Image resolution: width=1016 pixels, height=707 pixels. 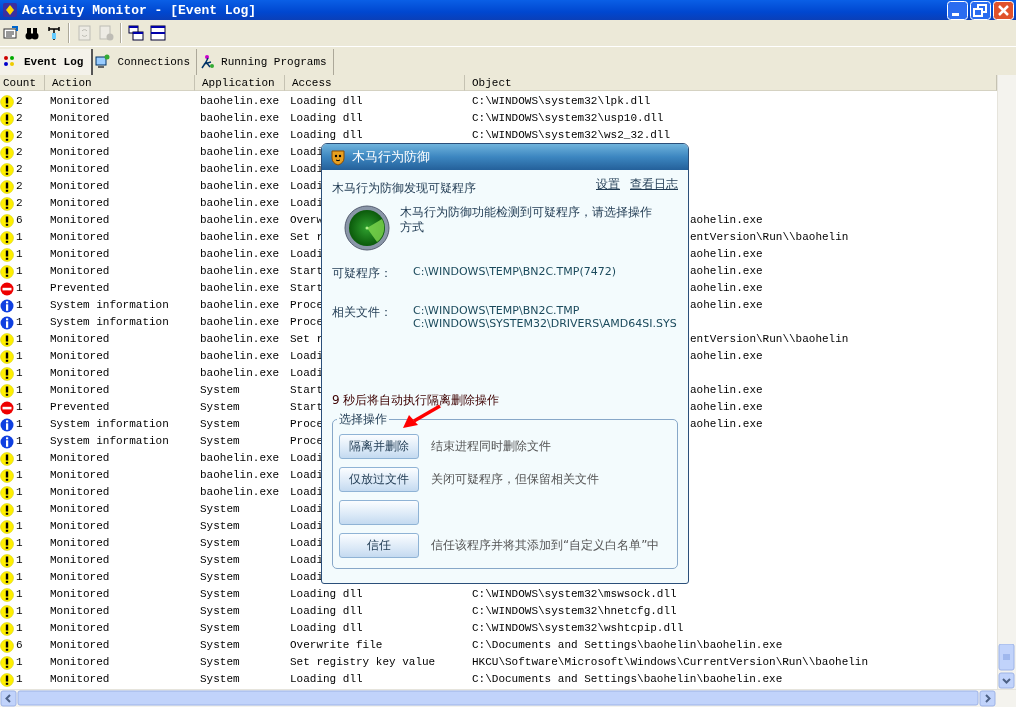 I want to click on field-label: 可疑程序：, so click(x=362, y=273).